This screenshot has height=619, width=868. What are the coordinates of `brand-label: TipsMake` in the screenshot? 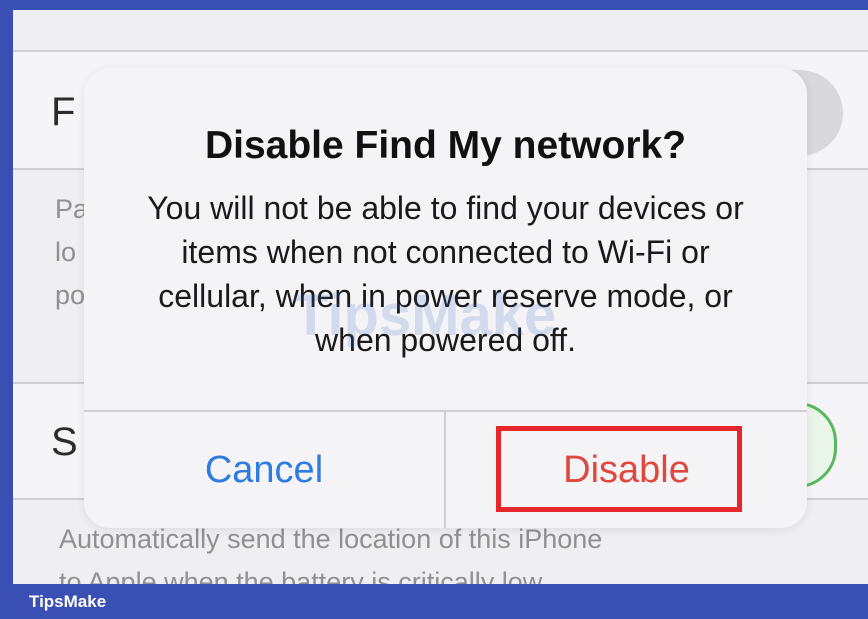 It's located at (68, 601).